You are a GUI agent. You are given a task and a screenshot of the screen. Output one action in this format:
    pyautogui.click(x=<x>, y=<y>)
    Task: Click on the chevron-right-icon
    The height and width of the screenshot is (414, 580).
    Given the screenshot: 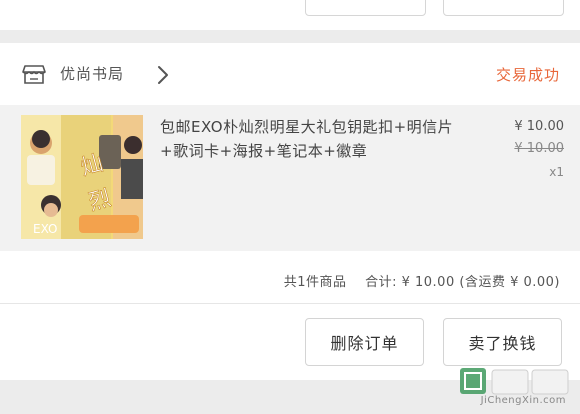 What is the action you would take?
    pyautogui.click(x=163, y=75)
    